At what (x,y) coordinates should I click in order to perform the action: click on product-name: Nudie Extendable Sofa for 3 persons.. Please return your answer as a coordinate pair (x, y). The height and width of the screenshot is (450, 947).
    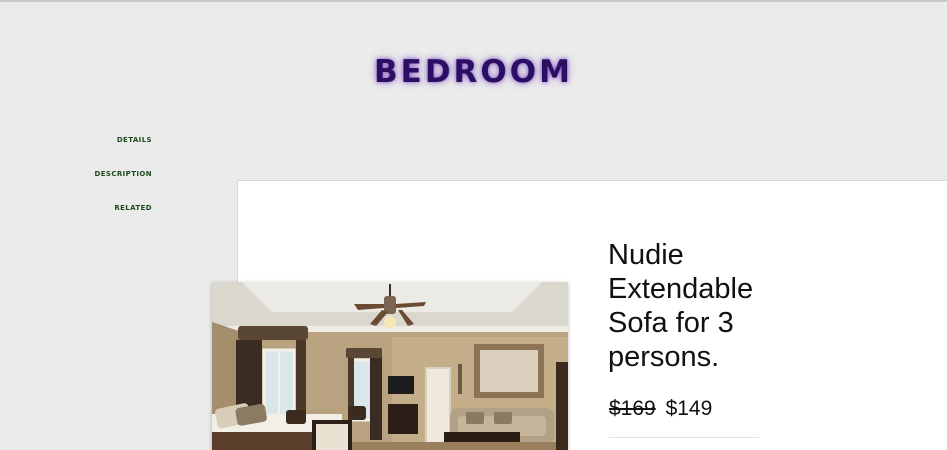
    Looking at the image, I should click on (681, 306).